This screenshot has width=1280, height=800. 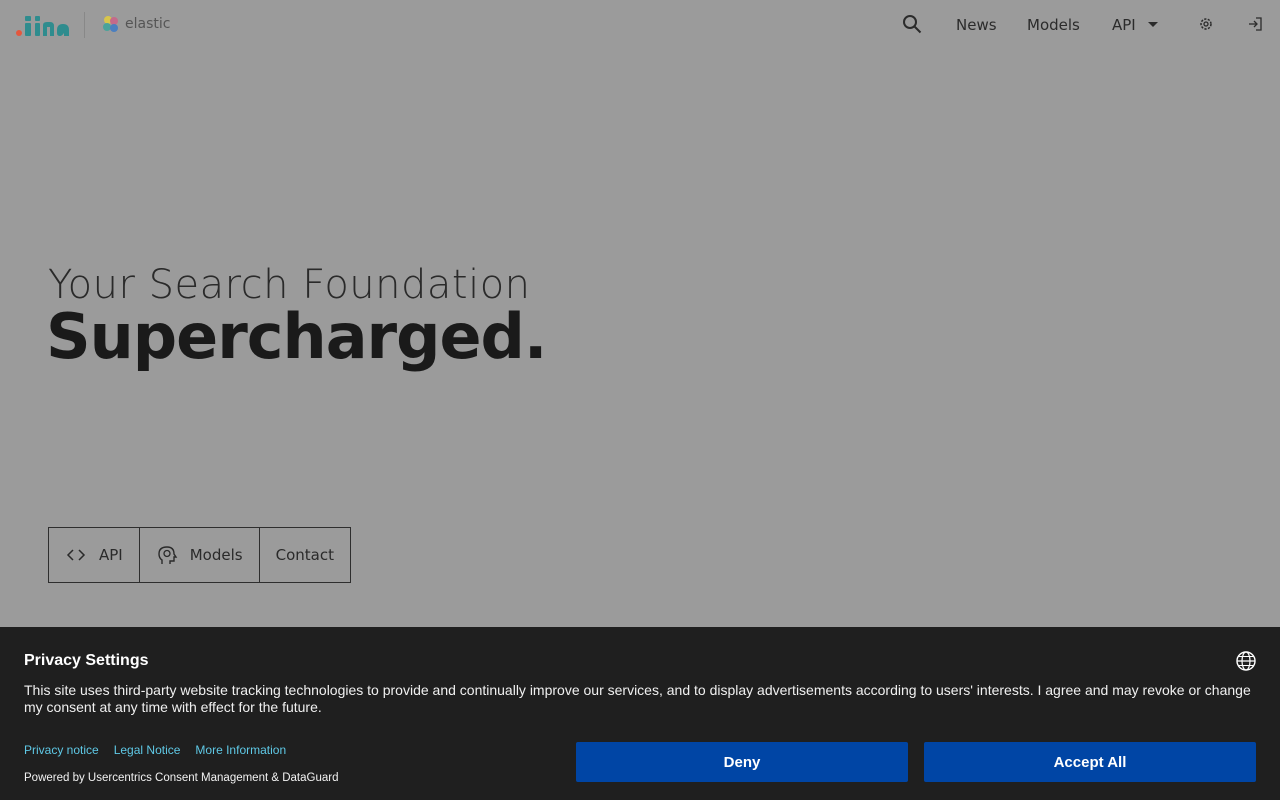 What do you see at coordinates (94, 555) in the screenshot?
I see `api-button: API` at bounding box center [94, 555].